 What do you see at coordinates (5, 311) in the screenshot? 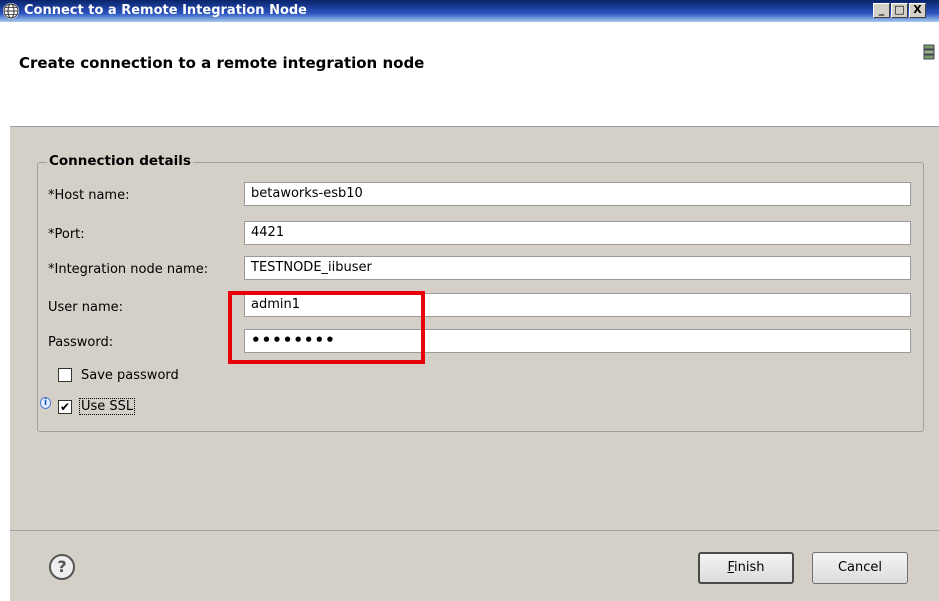
I see `window-edge` at bounding box center [5, 311].